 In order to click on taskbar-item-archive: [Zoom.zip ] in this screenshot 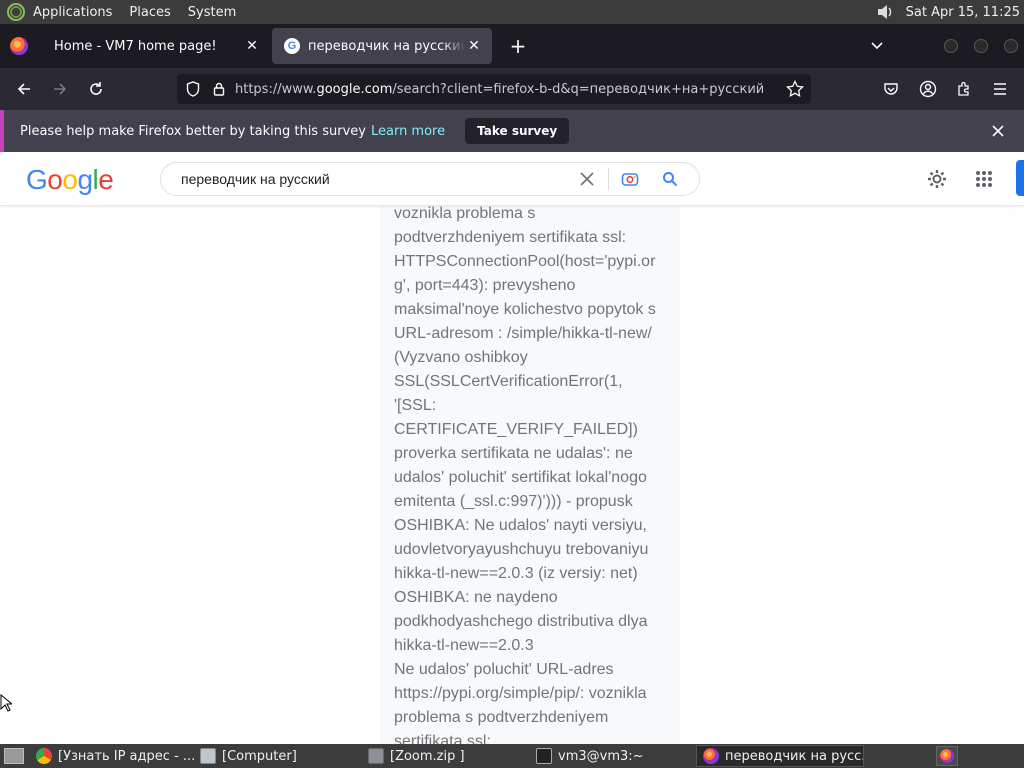, I will do `click(446, 756)`.